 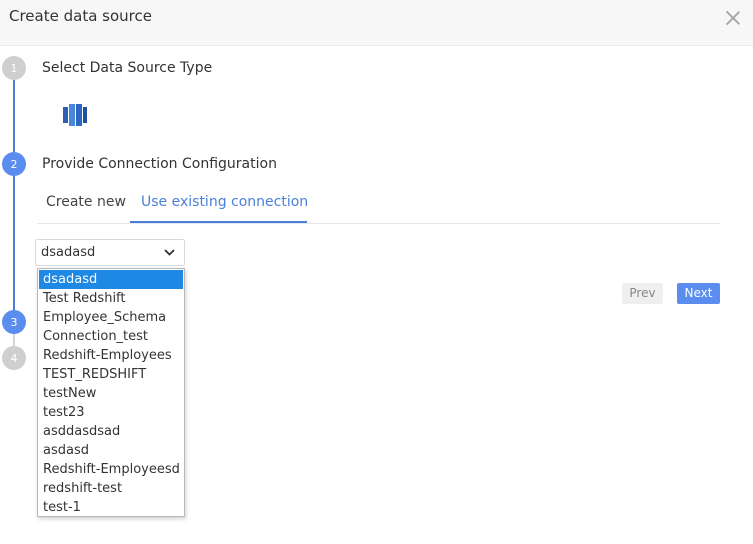 I want to click on step-1-circle: 1, so click(x=14, y=68).